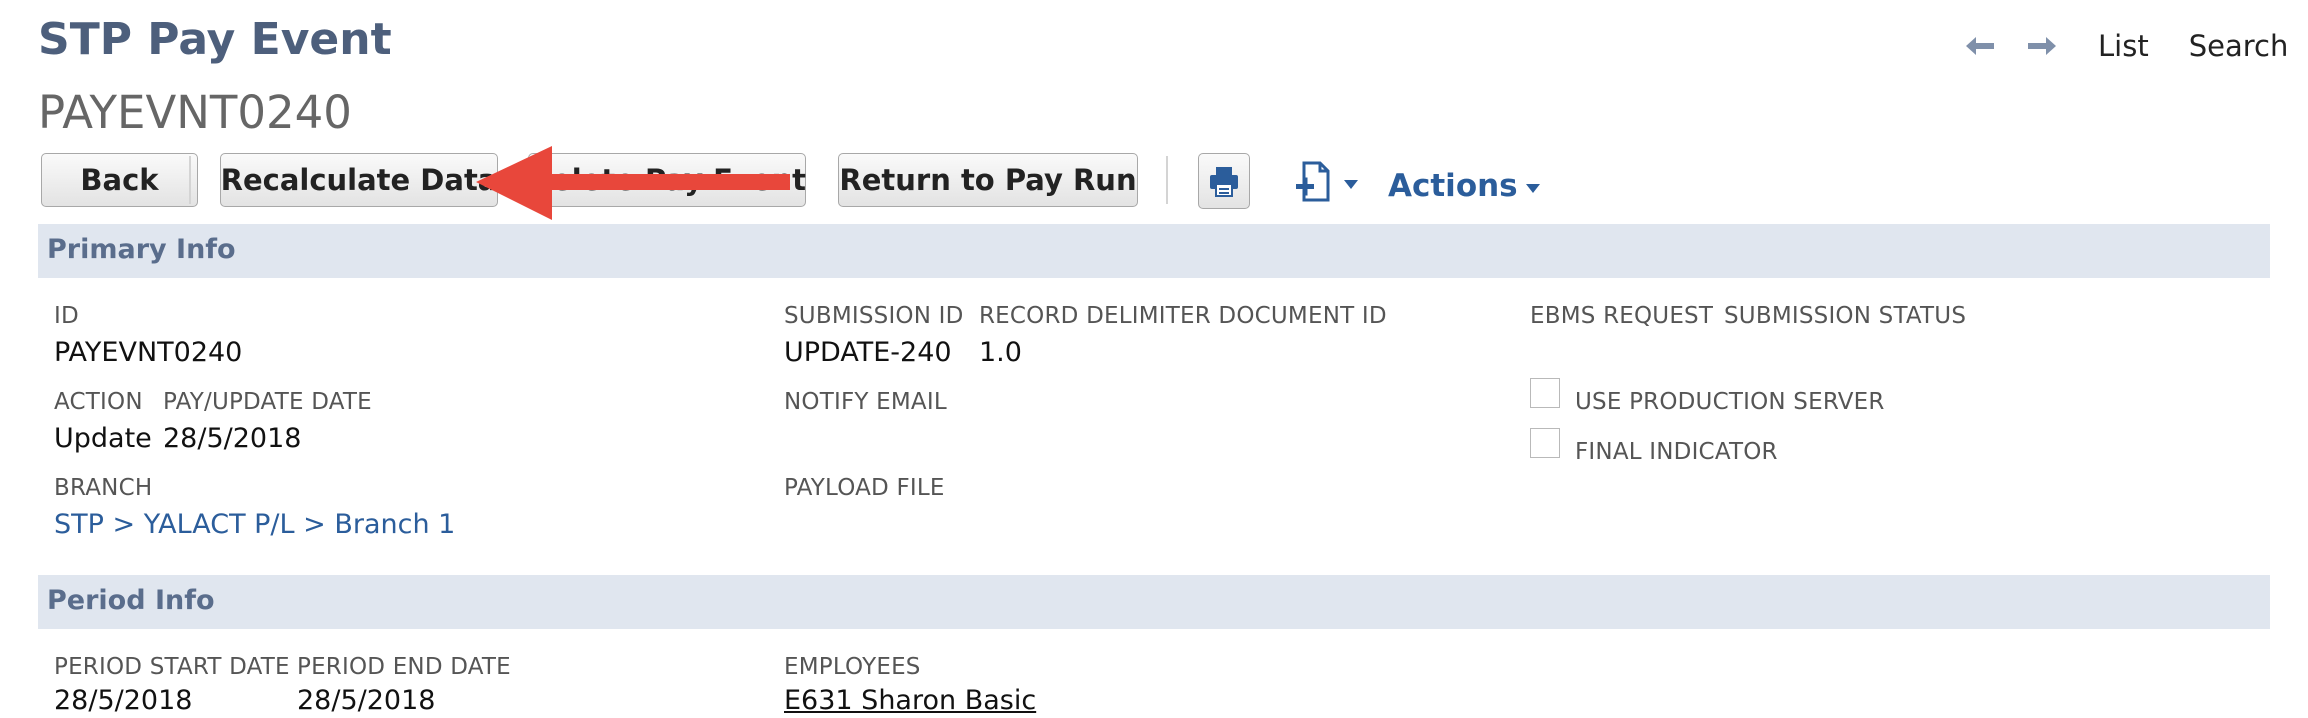 The image size is (2308, 718). I want to click on arrow-right-icon, so click(2042, 46).